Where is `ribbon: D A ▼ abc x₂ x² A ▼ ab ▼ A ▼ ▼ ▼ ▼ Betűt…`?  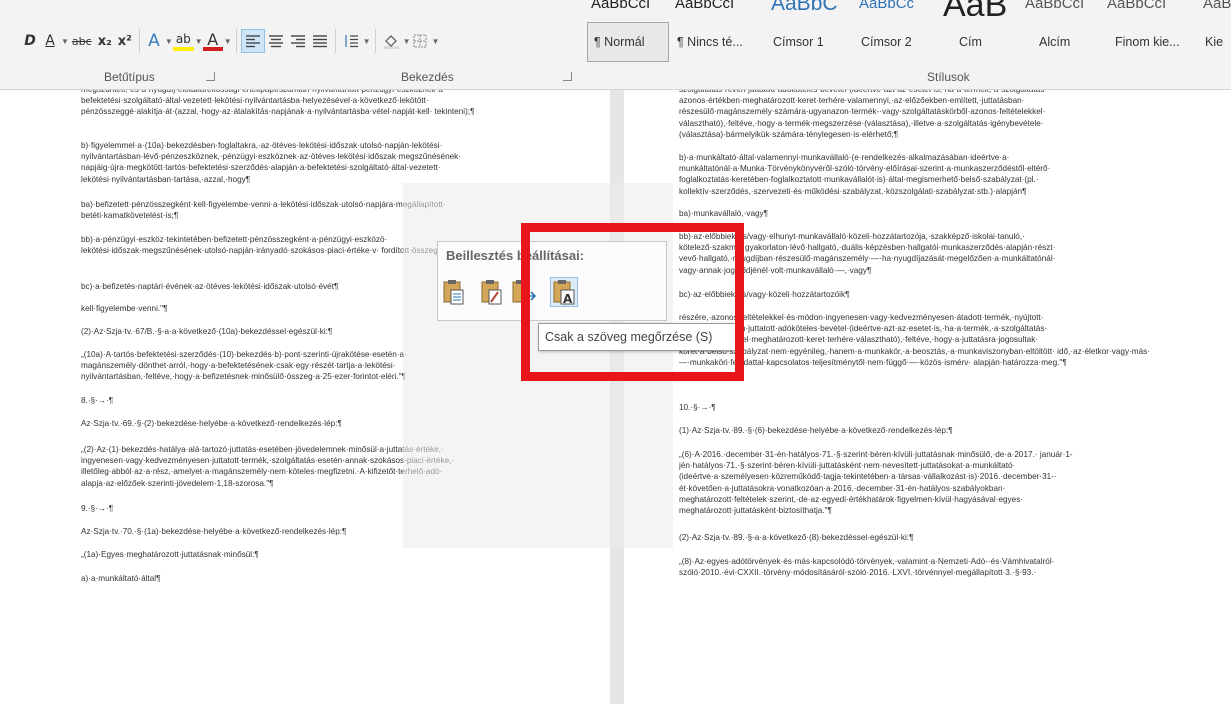 ribbon: D A ▼ abc x₂ x² A ▼ ab ▼ A ▼ ▼ ▼ ▼ Betűt… is located at coordinates (615, 45).